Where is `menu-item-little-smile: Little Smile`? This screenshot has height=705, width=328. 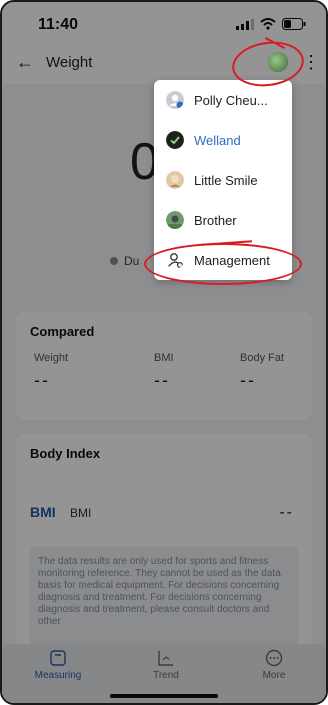 menu-item-little-smile: Little Smile is located at coordinates (223, 180).